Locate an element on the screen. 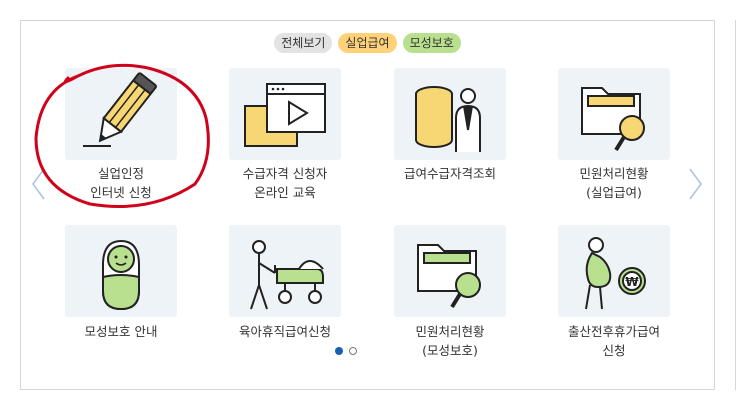 This screenshot has height=410, width=743. filter-unemployment-chip: 실업급여 is located at coordinates (367, 43).